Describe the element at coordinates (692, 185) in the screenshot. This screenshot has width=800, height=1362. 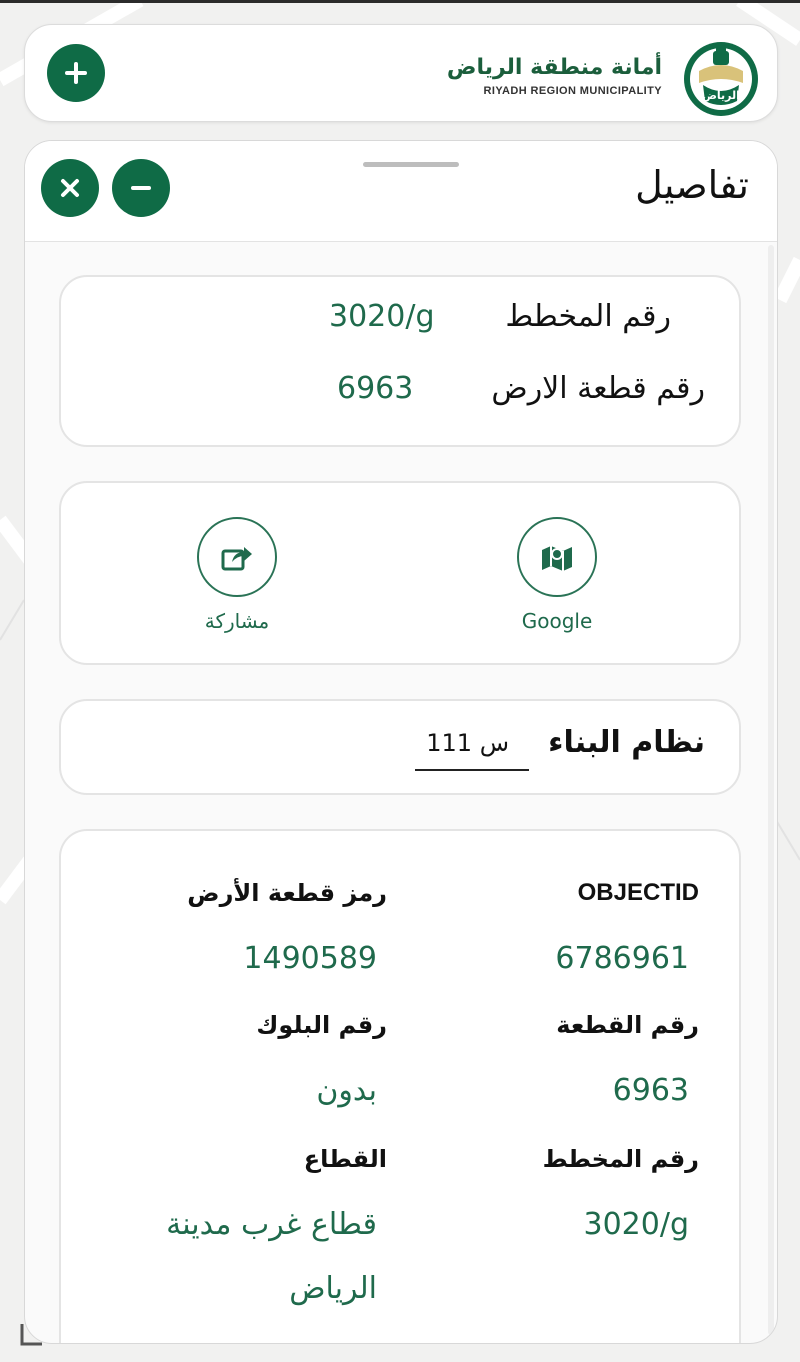
I see `panel-title: تفاصيل` at that location.